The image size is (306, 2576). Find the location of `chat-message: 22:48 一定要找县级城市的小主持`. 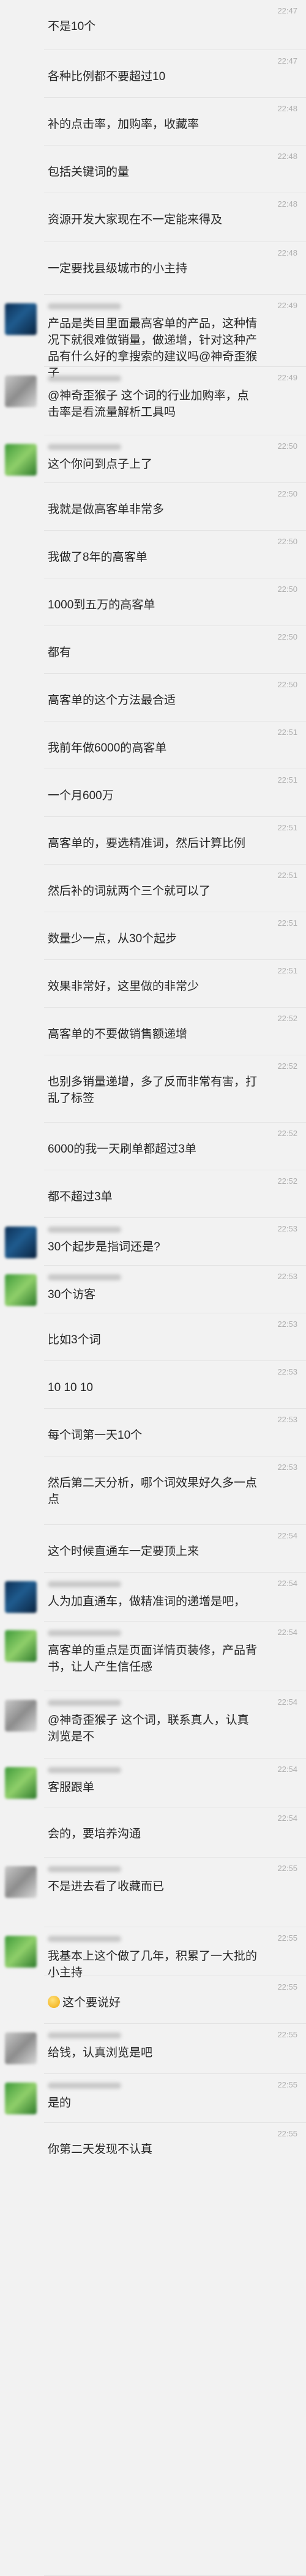

chat-message: 22:48 一定要找县级城市的小主持 is located at coordinates (153, 268).